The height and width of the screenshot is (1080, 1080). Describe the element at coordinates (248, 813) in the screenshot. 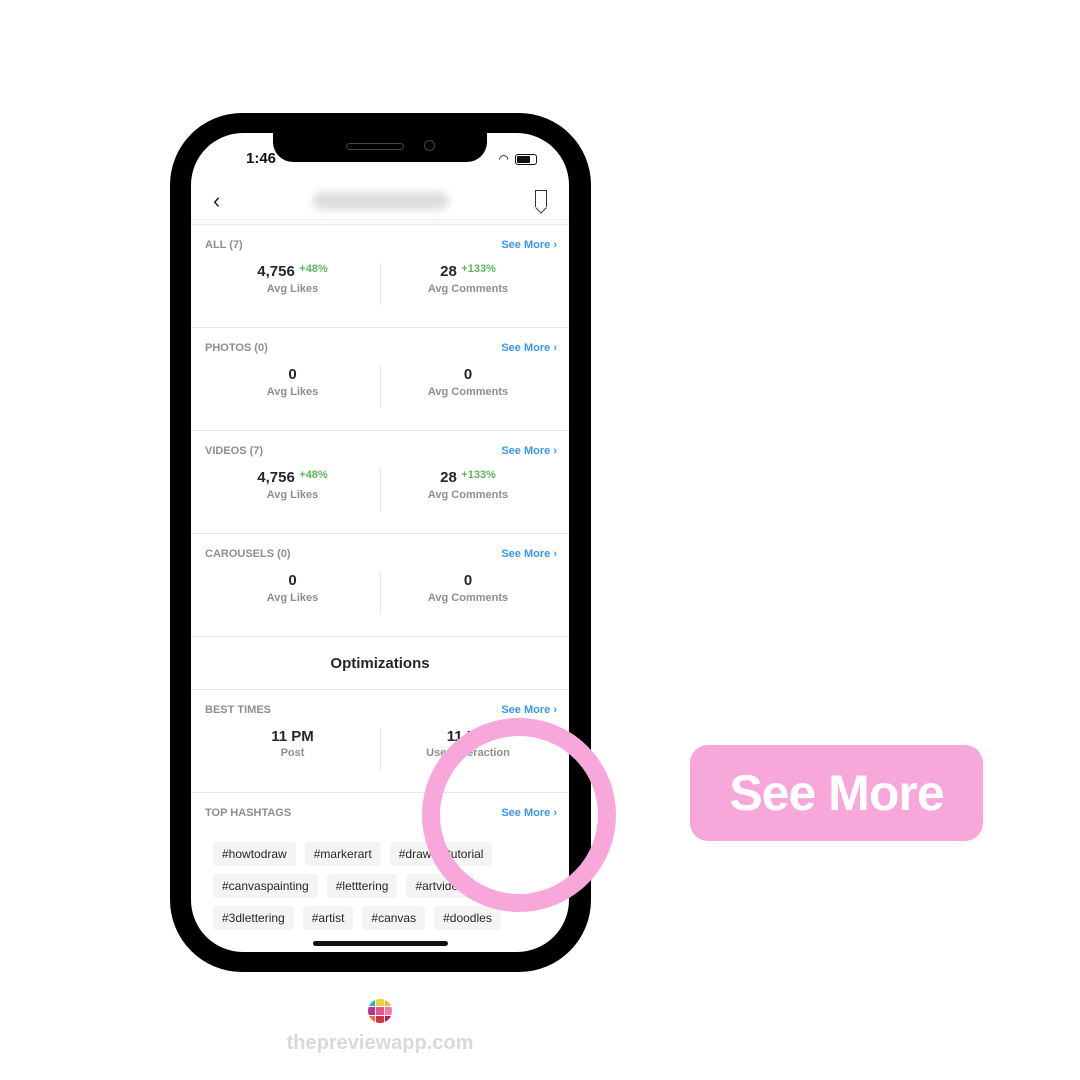

I see `section-label: TOP HASHTAGS` at that location.